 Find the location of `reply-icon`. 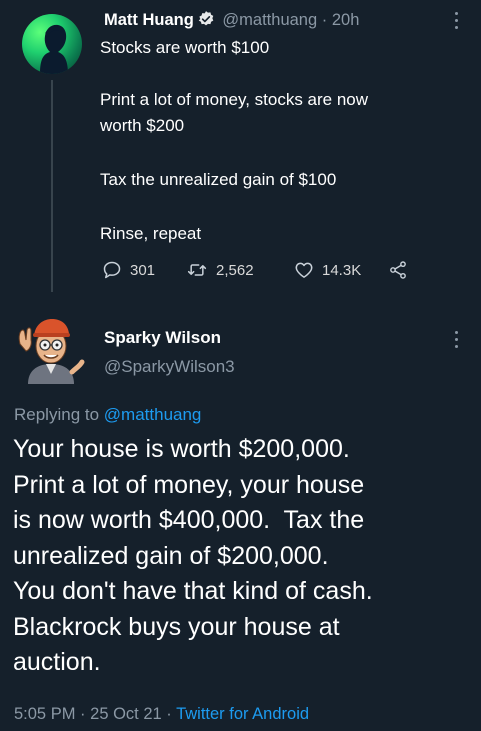

reply-icon is located at coordinates (112, 270).